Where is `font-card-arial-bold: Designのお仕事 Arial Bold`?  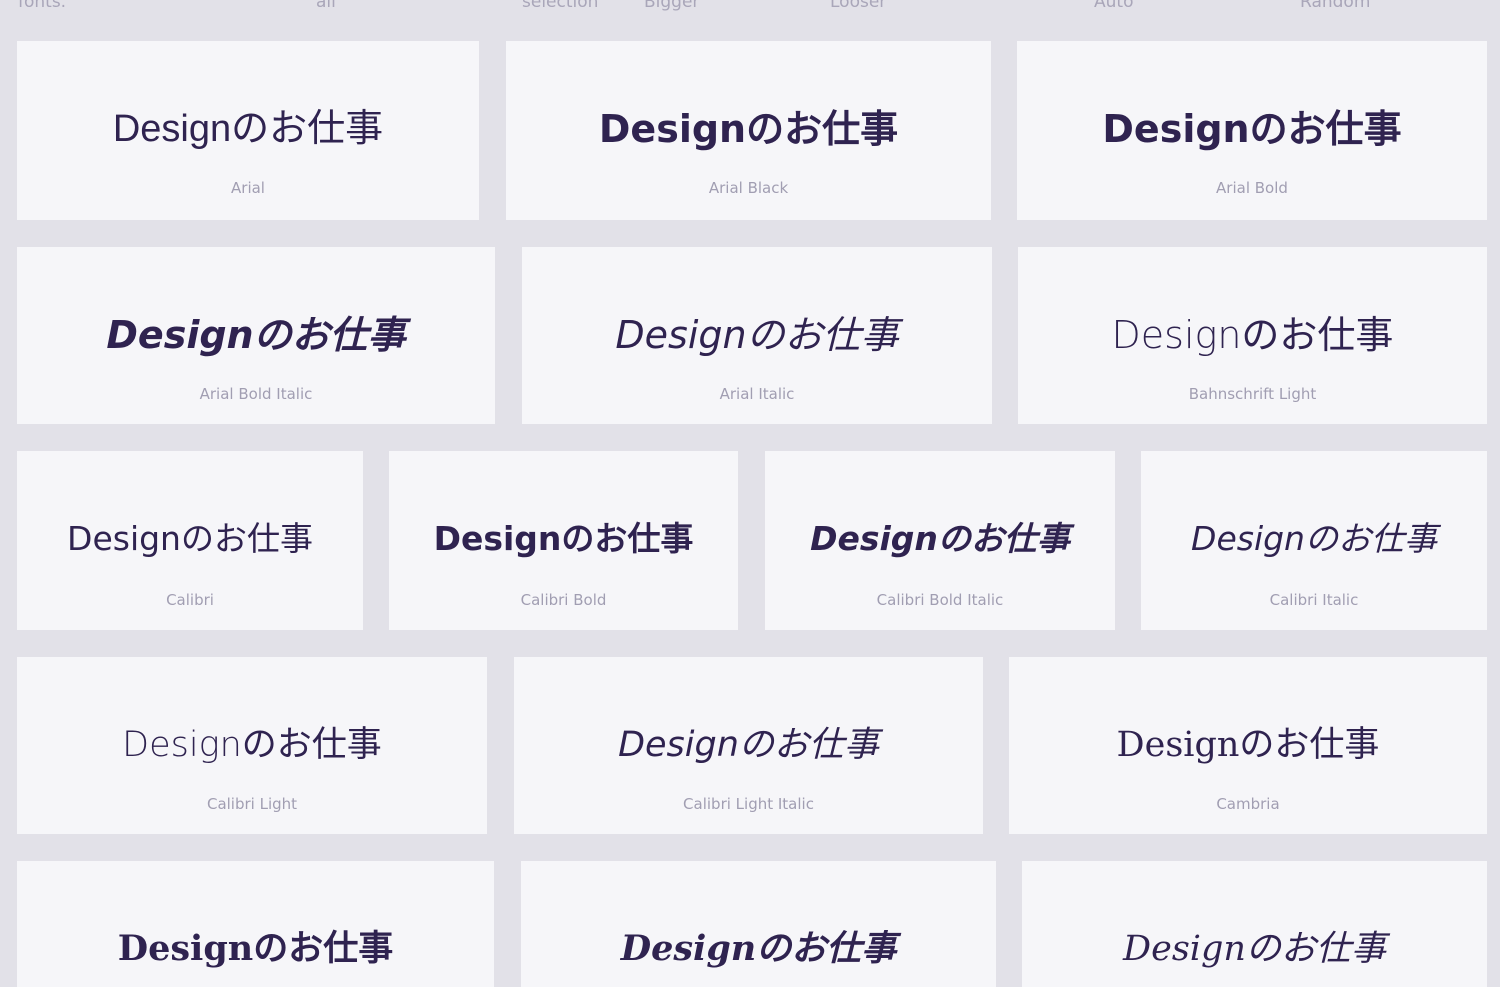
font-card-arial-bold: Designのお仕事 Arial Bold is located at coordinates (1252, 130).